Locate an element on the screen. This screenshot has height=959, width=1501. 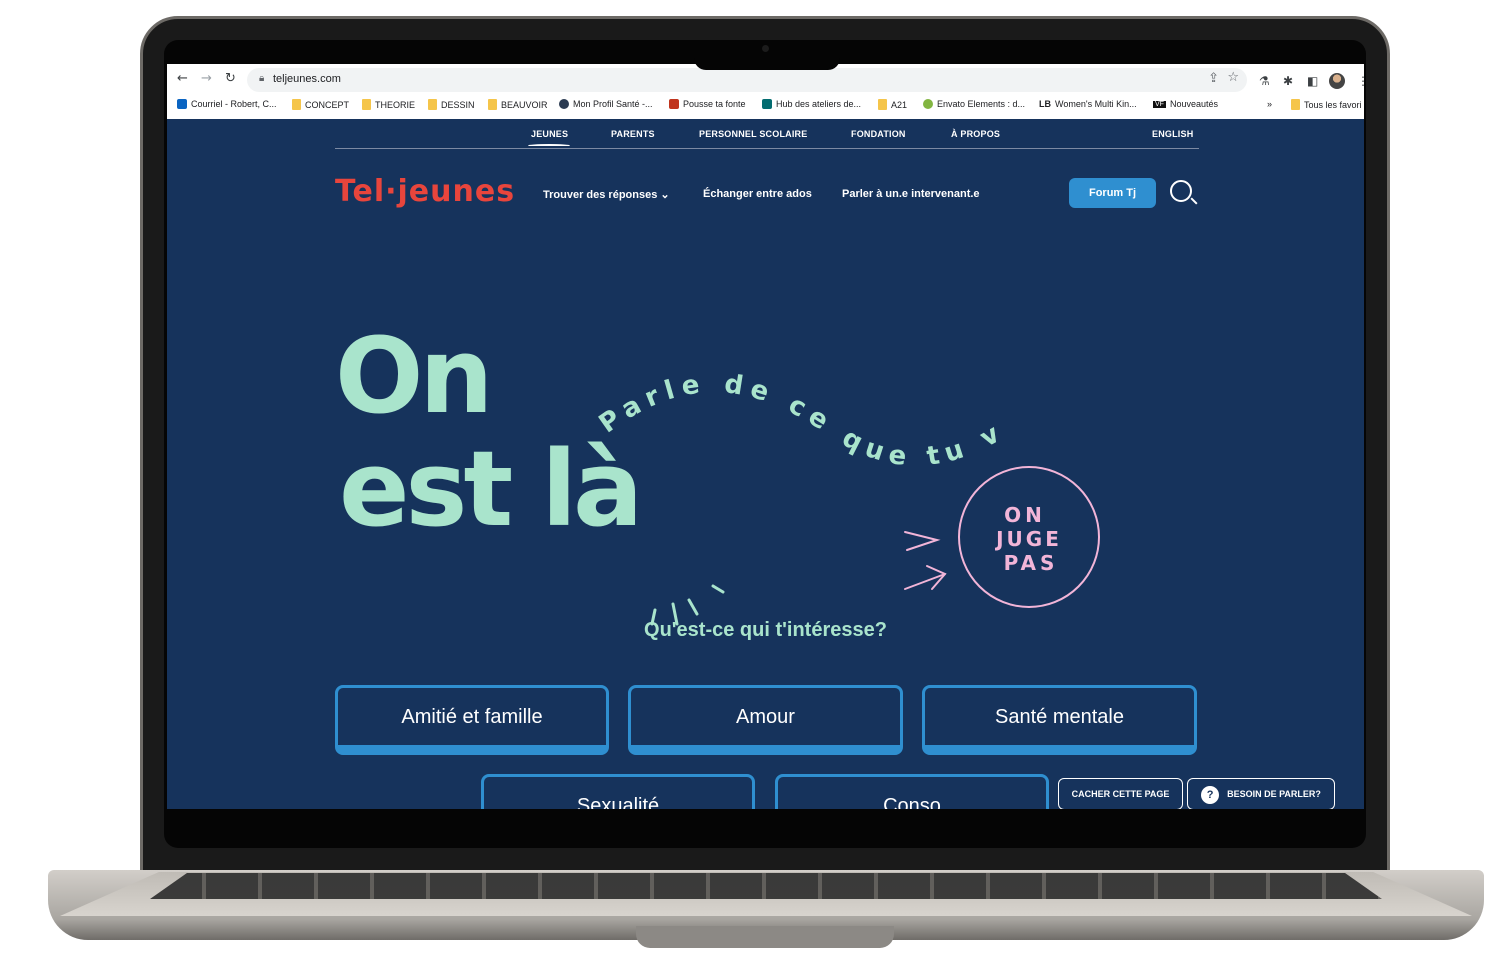
bookmark-item: Tous les favori is located at coordinates (1326, 104).